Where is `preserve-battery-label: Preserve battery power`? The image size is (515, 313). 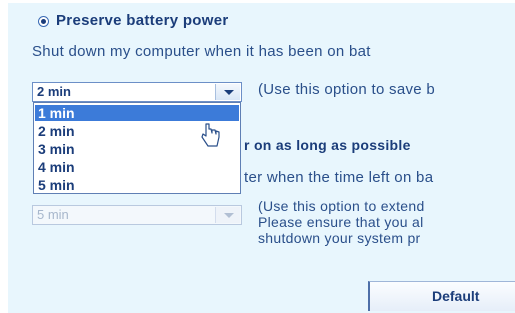 preserve-battery-label: Preserve battery power is located at coordinates (142, 20).